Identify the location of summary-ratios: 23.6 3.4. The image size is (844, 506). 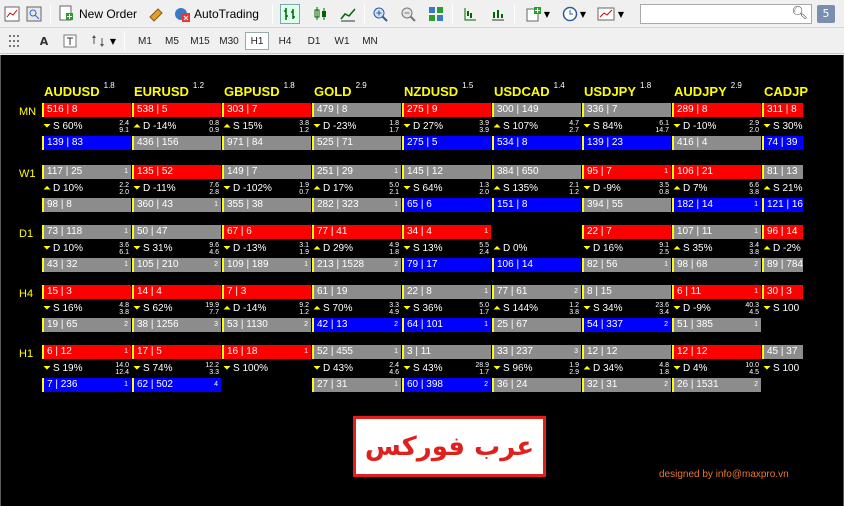
(662, 309).